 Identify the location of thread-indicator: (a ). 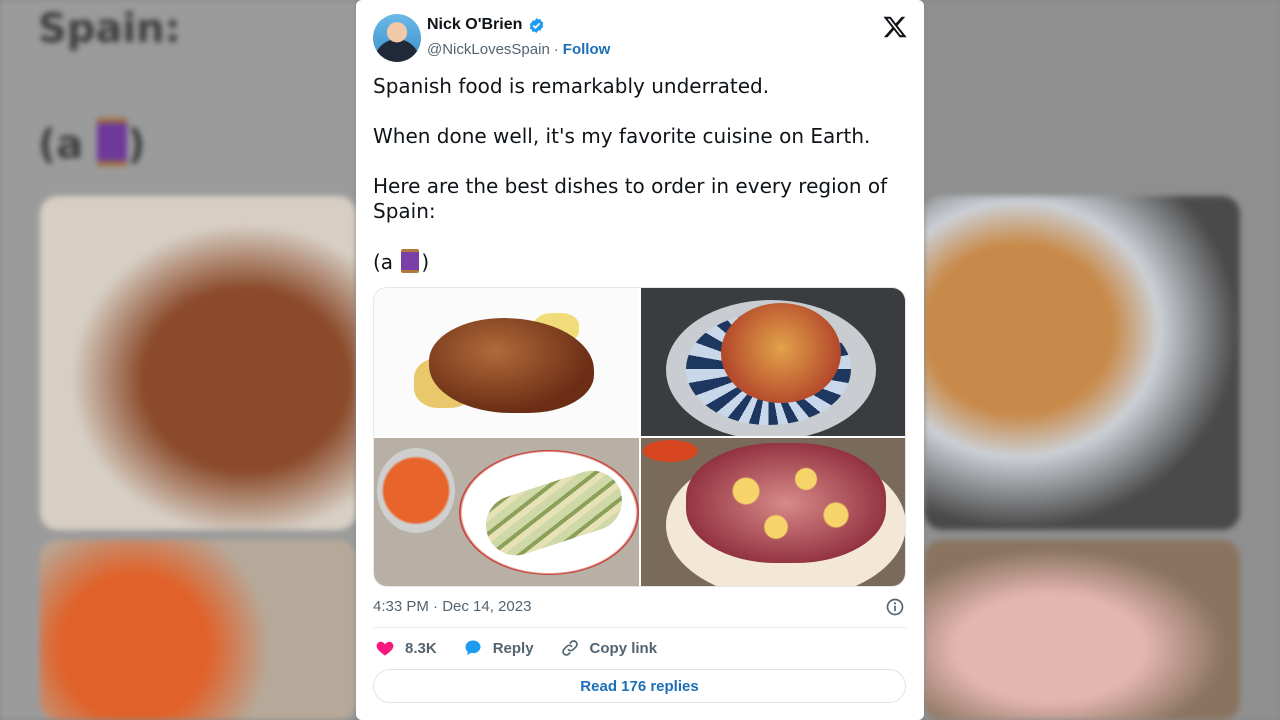
(633, 262).